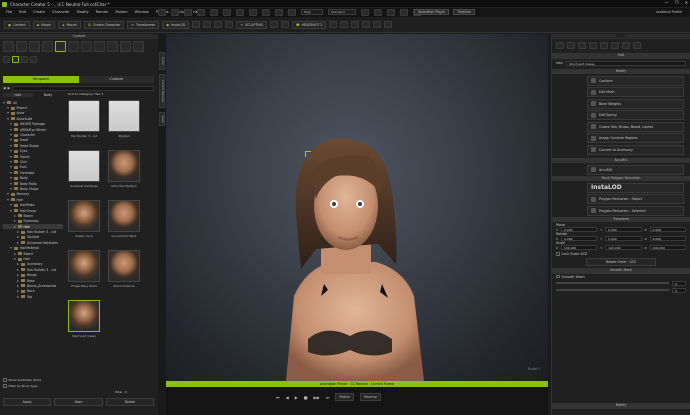 The image size is (690, 415). Describe the element at coordinates (84, 171) in the screenshot. I see `content-item: Universal Hairstyles` at that location.